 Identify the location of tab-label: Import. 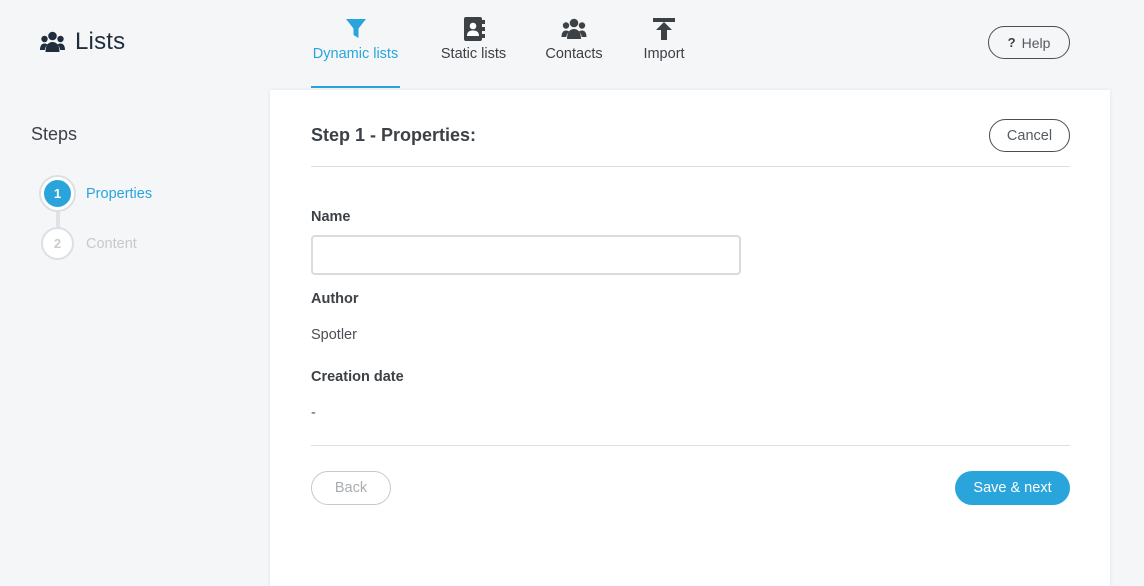
(664, 54).